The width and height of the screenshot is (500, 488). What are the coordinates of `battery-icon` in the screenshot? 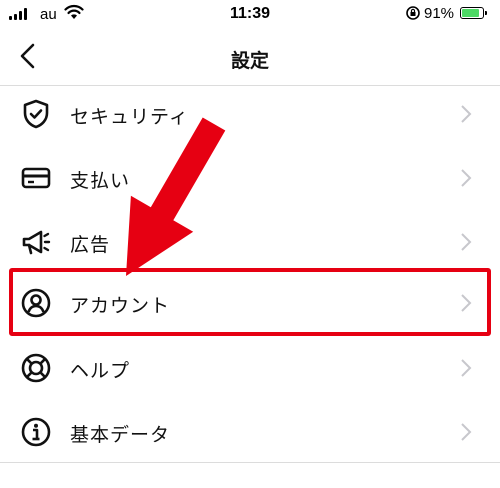 It's located at (473, 13).